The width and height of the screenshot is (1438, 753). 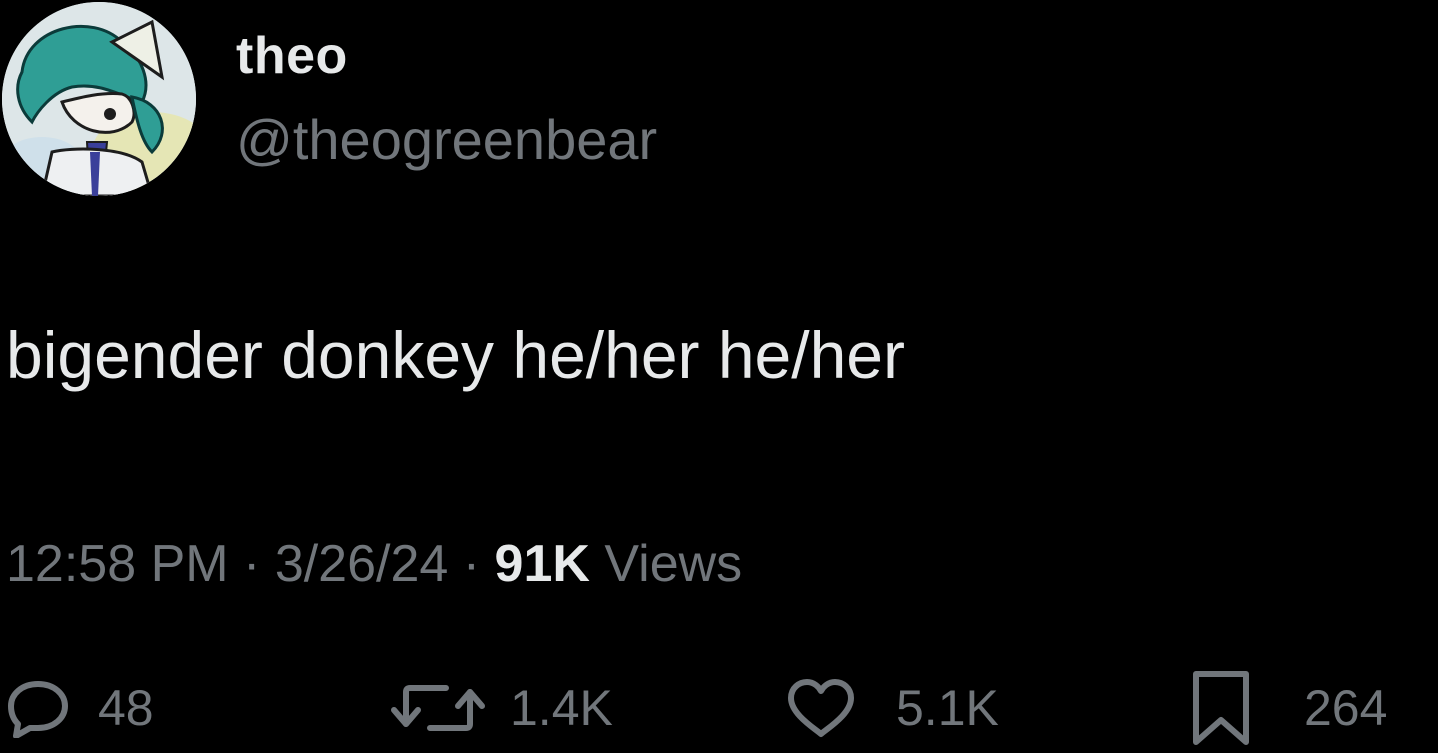 I want to click on author-handle: @theogreenbear, so click(x=446, y=140).